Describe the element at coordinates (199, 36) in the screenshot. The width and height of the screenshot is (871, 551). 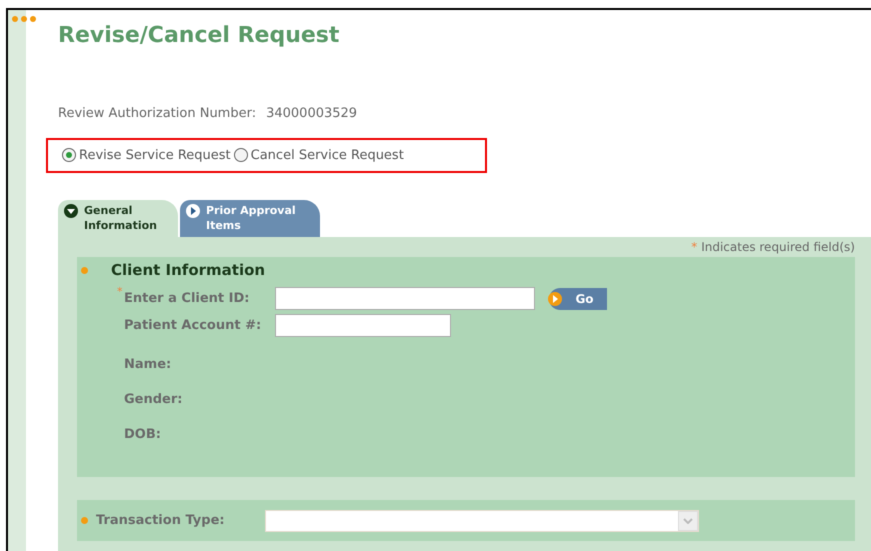
I see `page-title: Revise/Cancel Request` at that location.